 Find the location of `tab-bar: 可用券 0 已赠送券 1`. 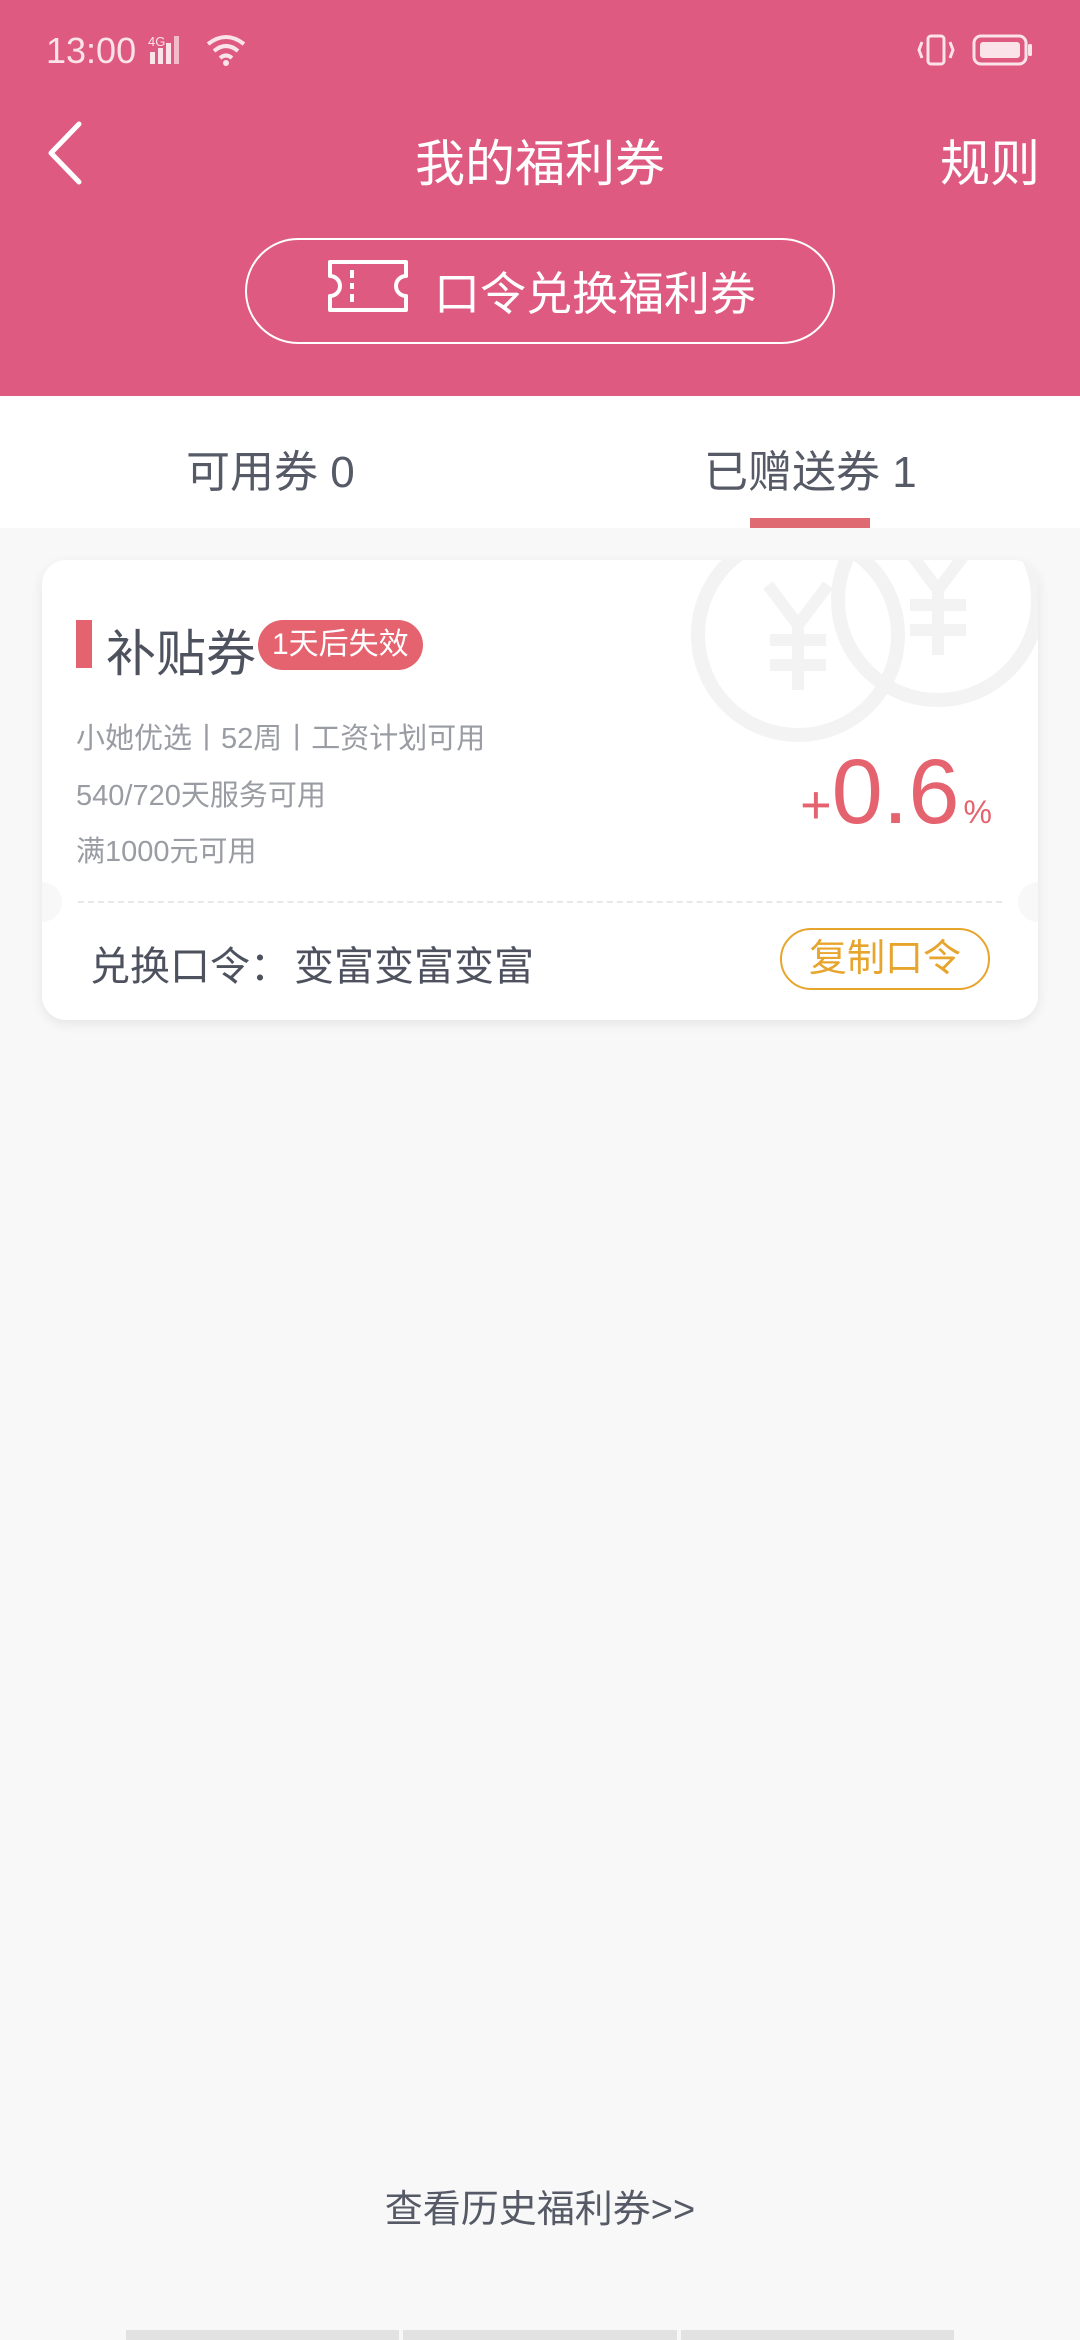

tab-bar: 可用券 0 已赠送券 1 is located at coordinates (540, 462).